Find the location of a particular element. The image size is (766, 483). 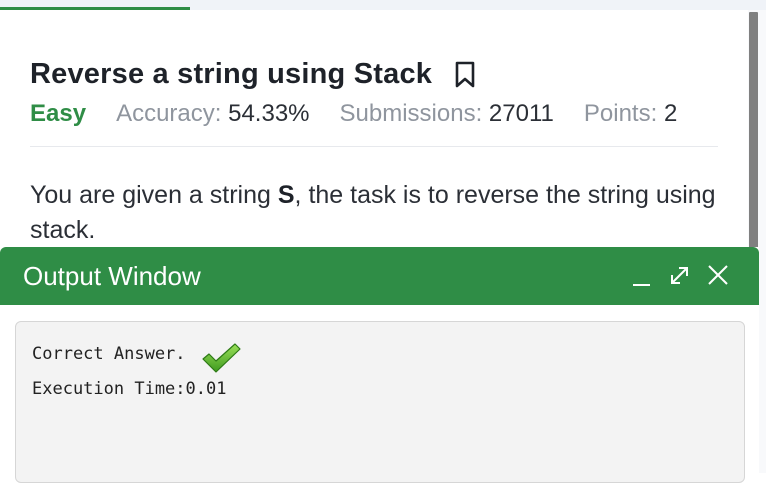

submissions-value: 27011 is located at coordinates (521, 113).